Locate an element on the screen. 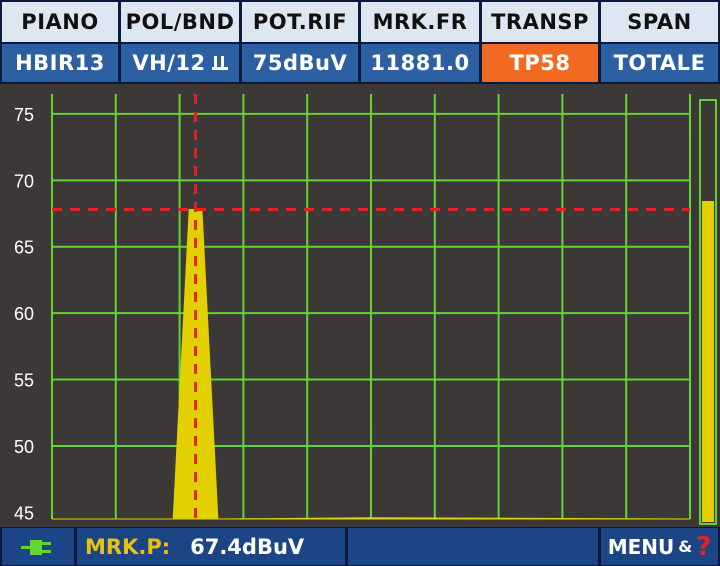 The width and height of the screenshot is (720, 566). power-button is located at coordinates (38, 546).